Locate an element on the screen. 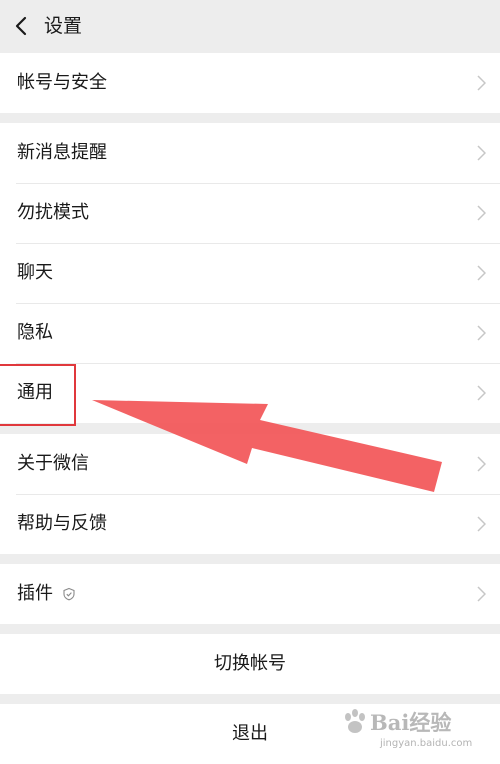 This screenshot has height=764, width=500. settings-item-account-security: 帐号与安全 is located at coordinates (250, 83).